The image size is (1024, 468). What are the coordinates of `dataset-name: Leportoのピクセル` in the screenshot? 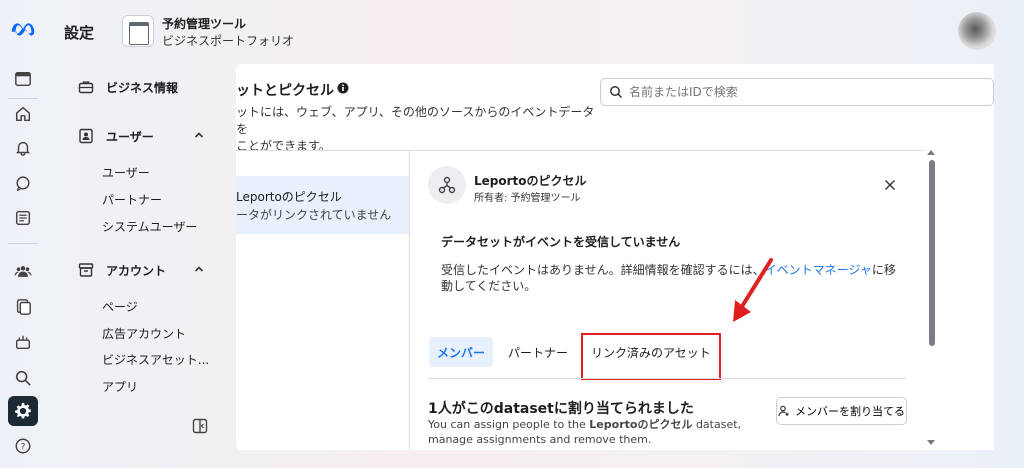 It's located at (289, 197).